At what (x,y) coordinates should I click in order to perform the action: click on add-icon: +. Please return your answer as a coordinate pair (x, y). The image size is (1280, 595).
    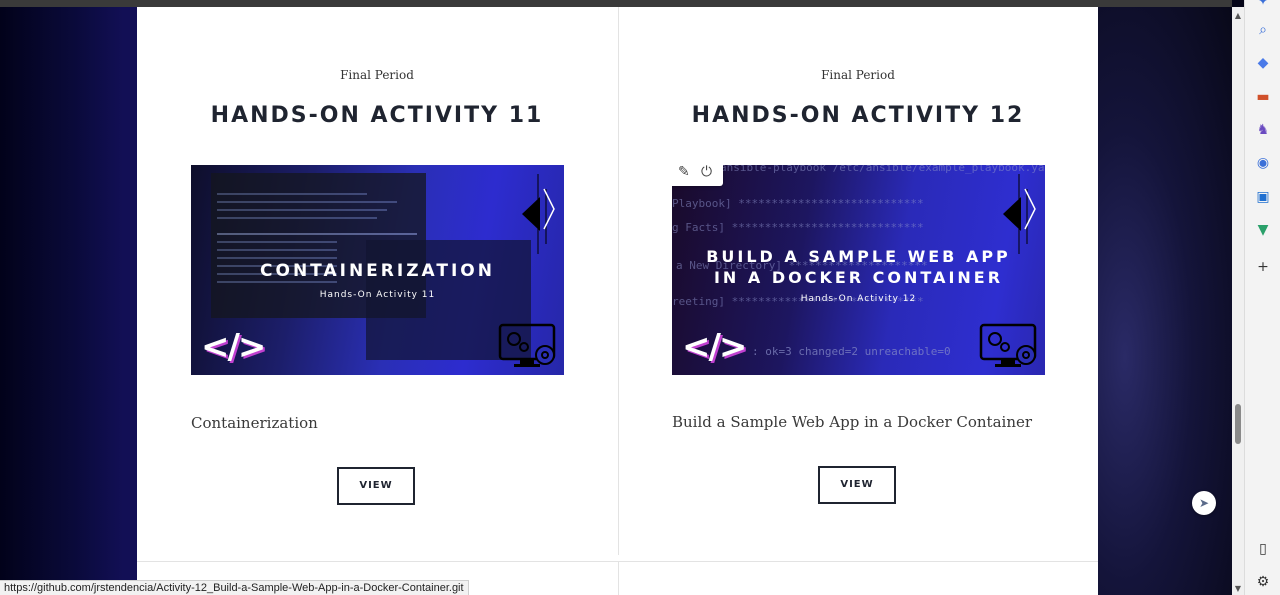
    Looking at the image, I should click on (1263, 267).